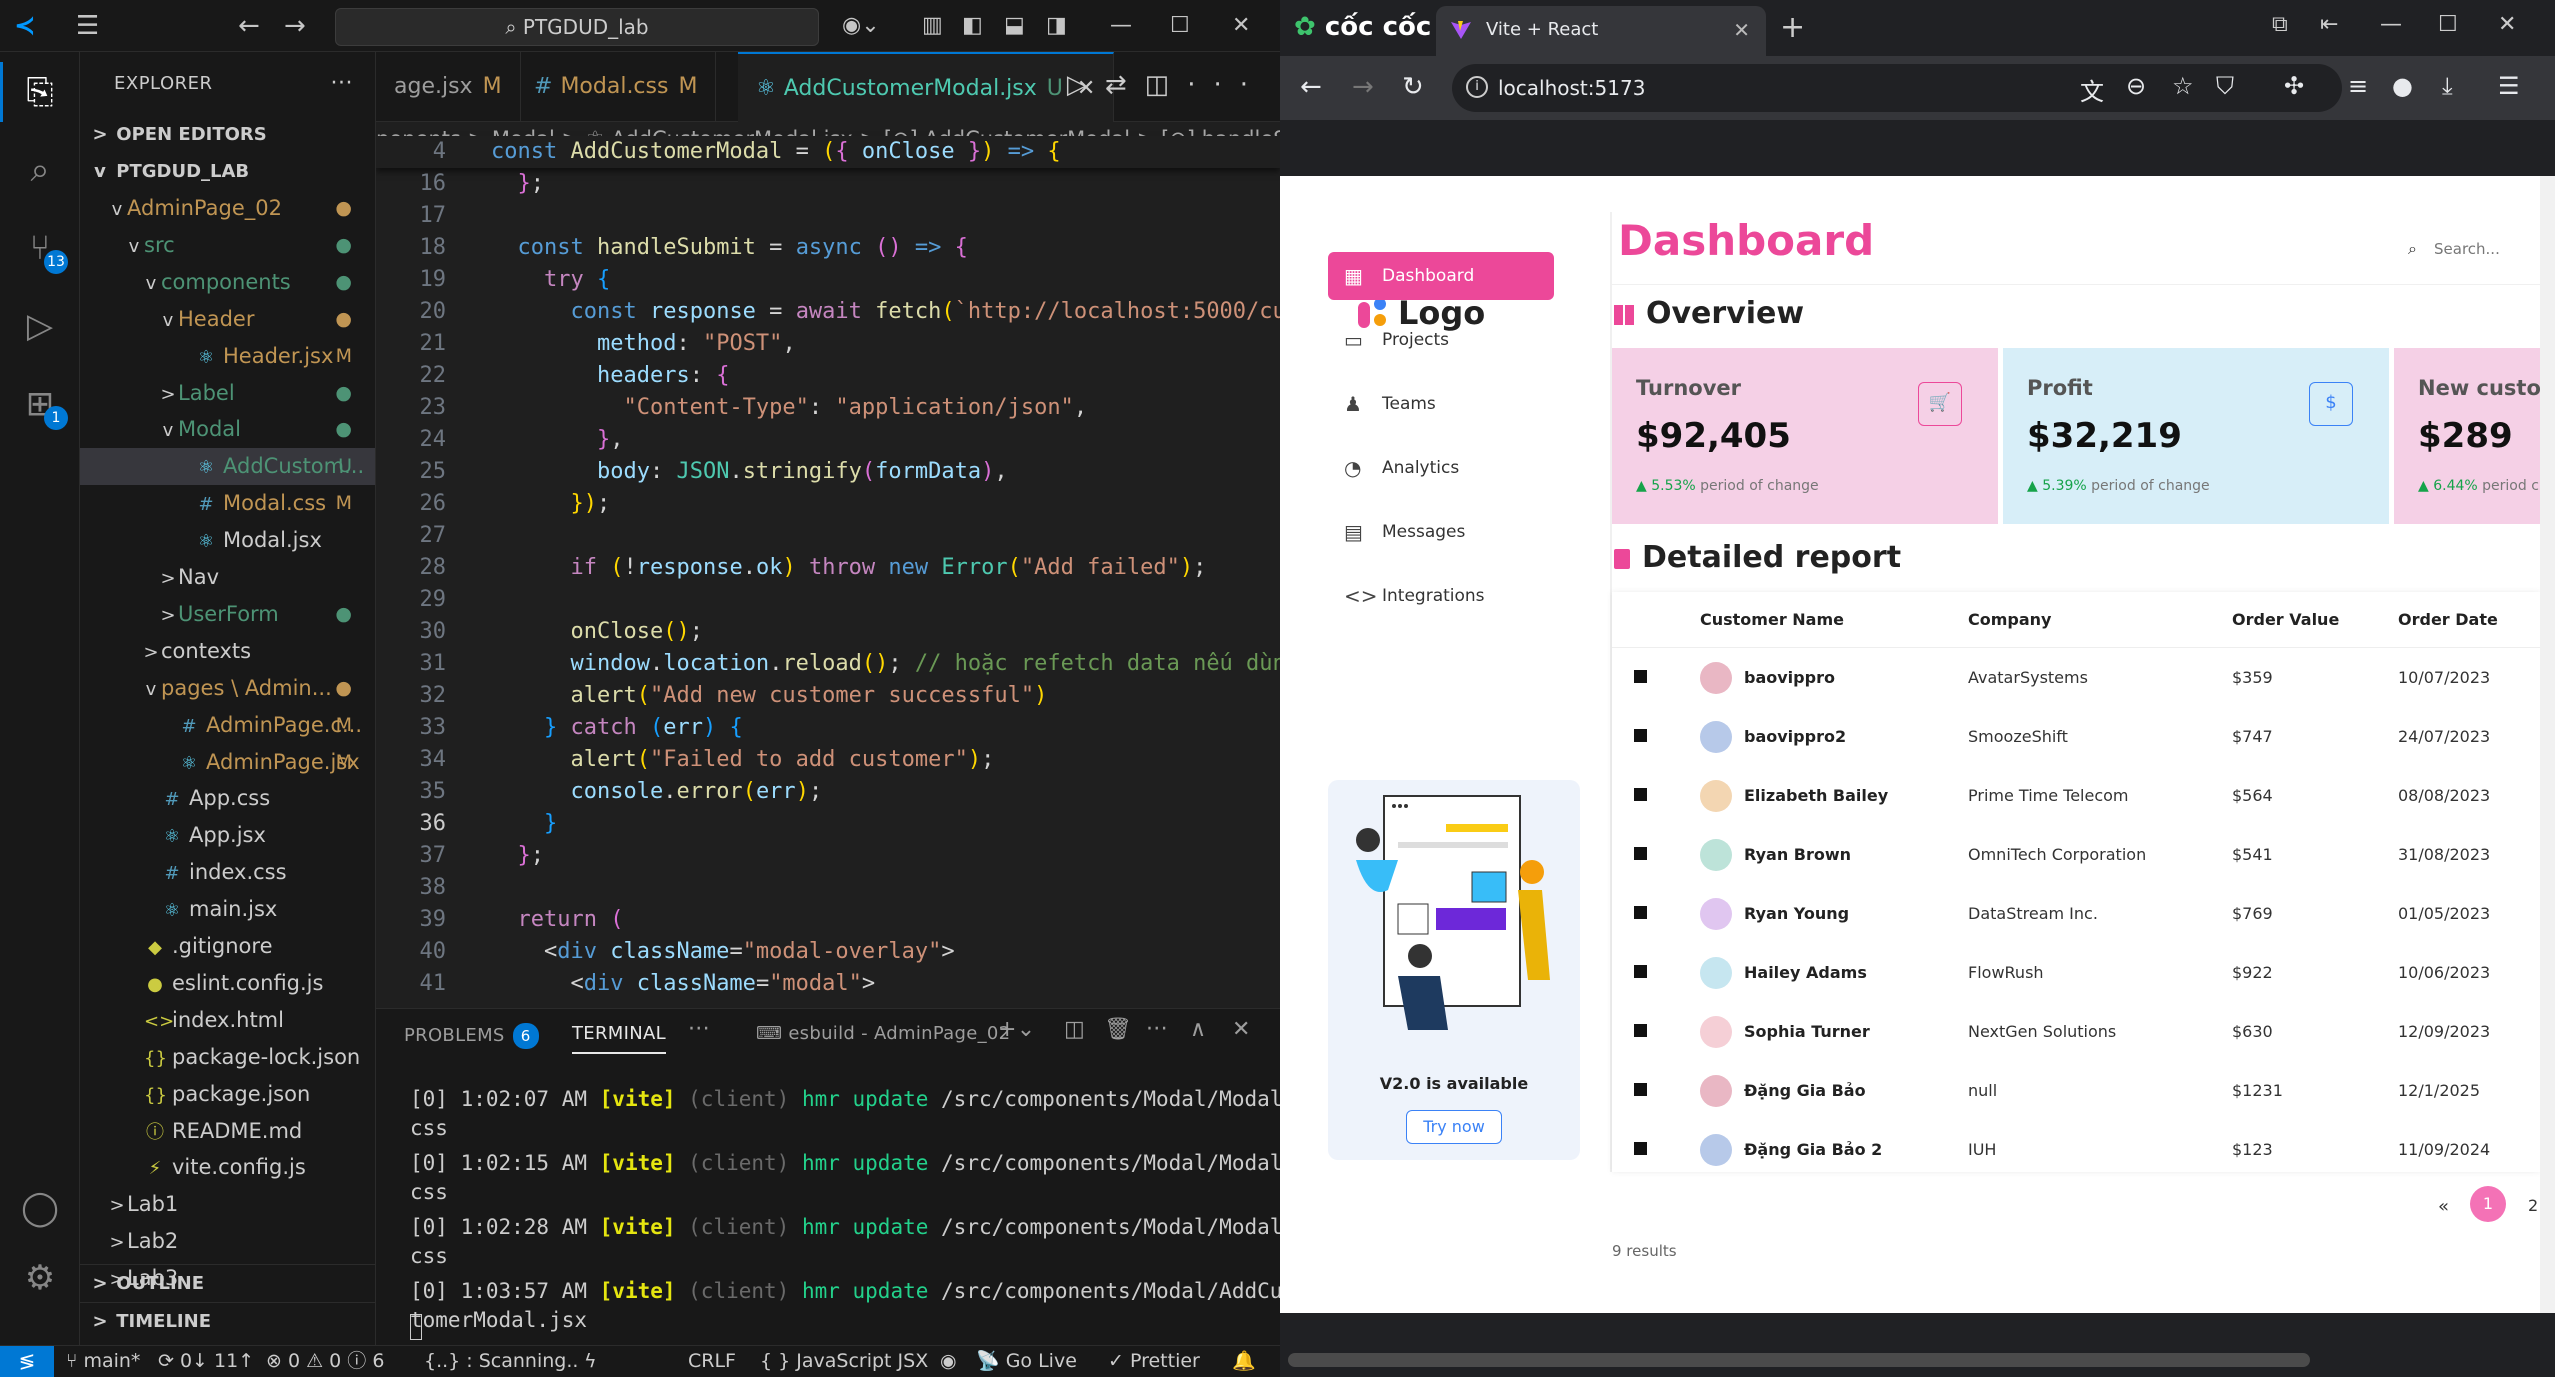  I want to click on tree-item: ⚡ vite.config.js, so click(227, 1167).